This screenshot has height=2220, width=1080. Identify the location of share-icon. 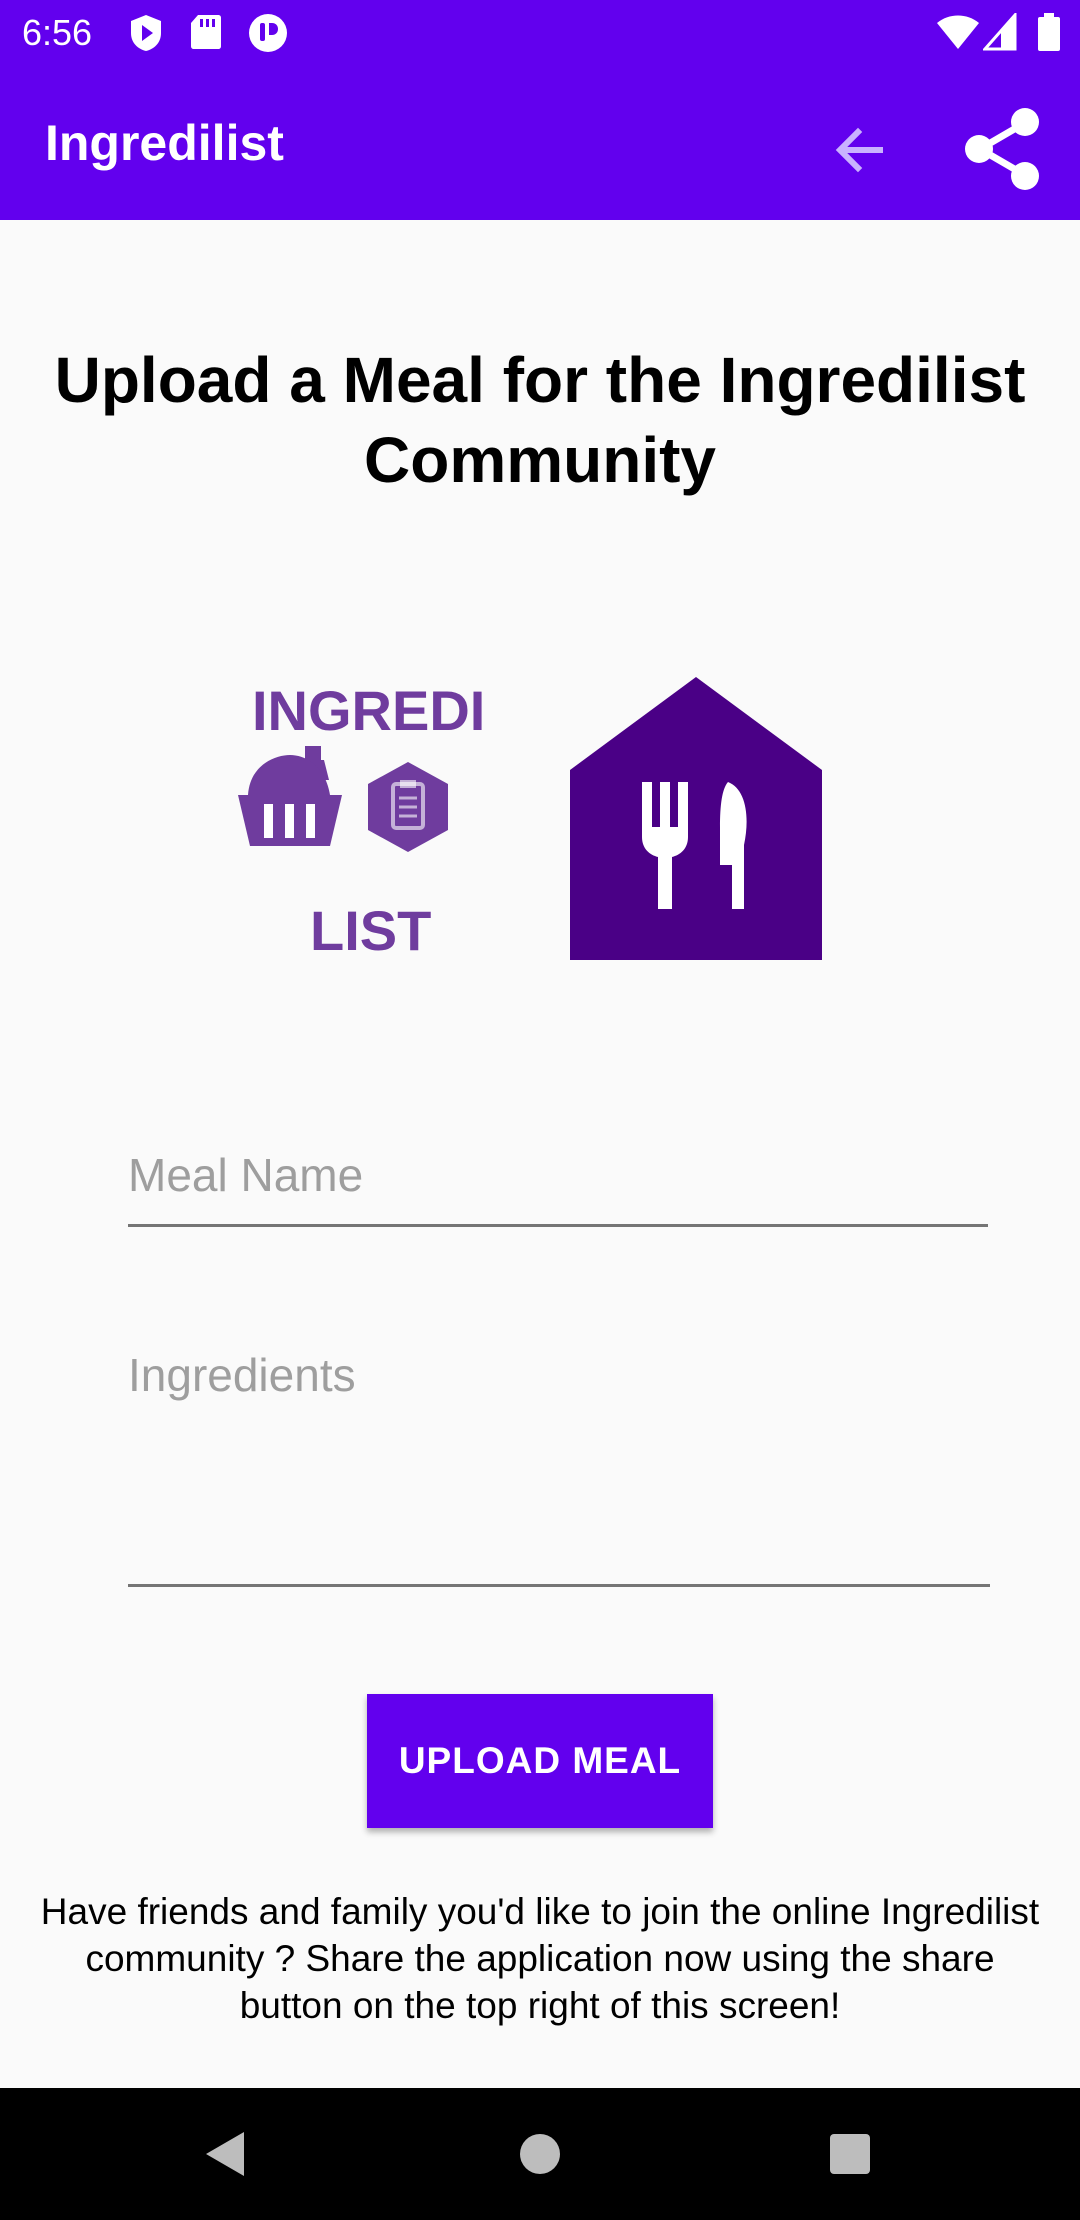
(1002, 149).